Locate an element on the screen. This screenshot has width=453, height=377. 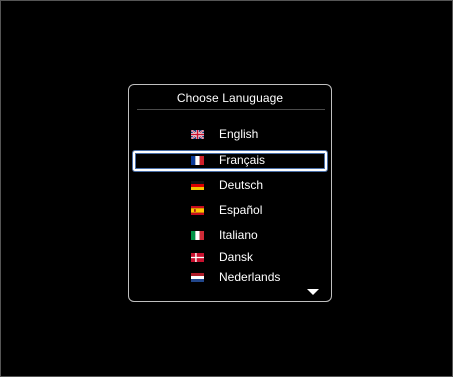
language-option-deutsch: Deutsch is located at coordinates (230, 186).